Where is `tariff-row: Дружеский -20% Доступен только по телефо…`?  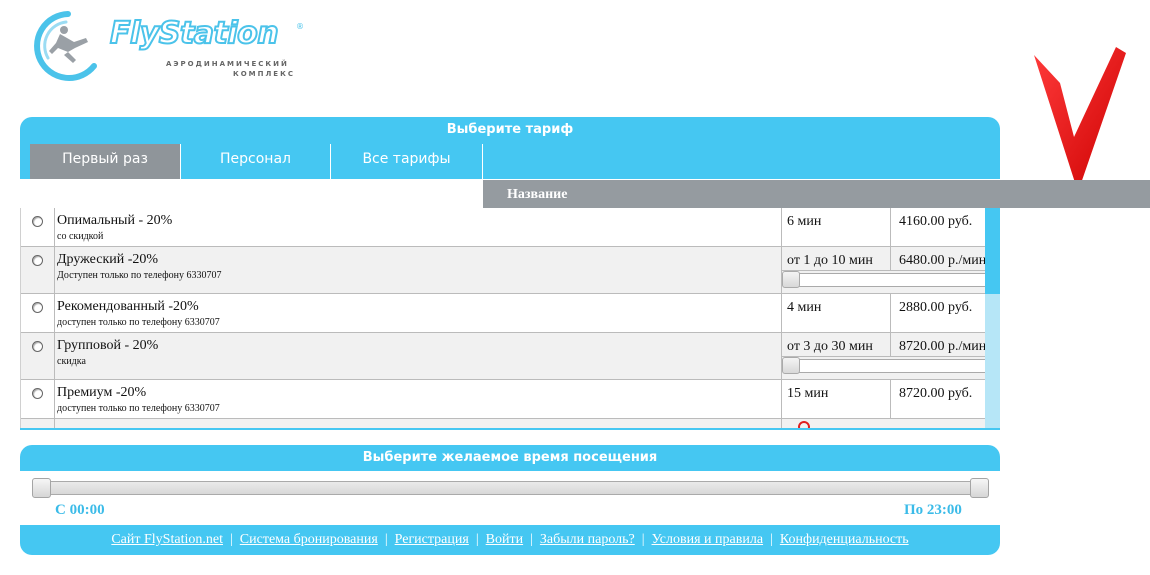 tariff-row: Дружеский -20% Доступен только по телефо… is located at coordinates (503, 270).